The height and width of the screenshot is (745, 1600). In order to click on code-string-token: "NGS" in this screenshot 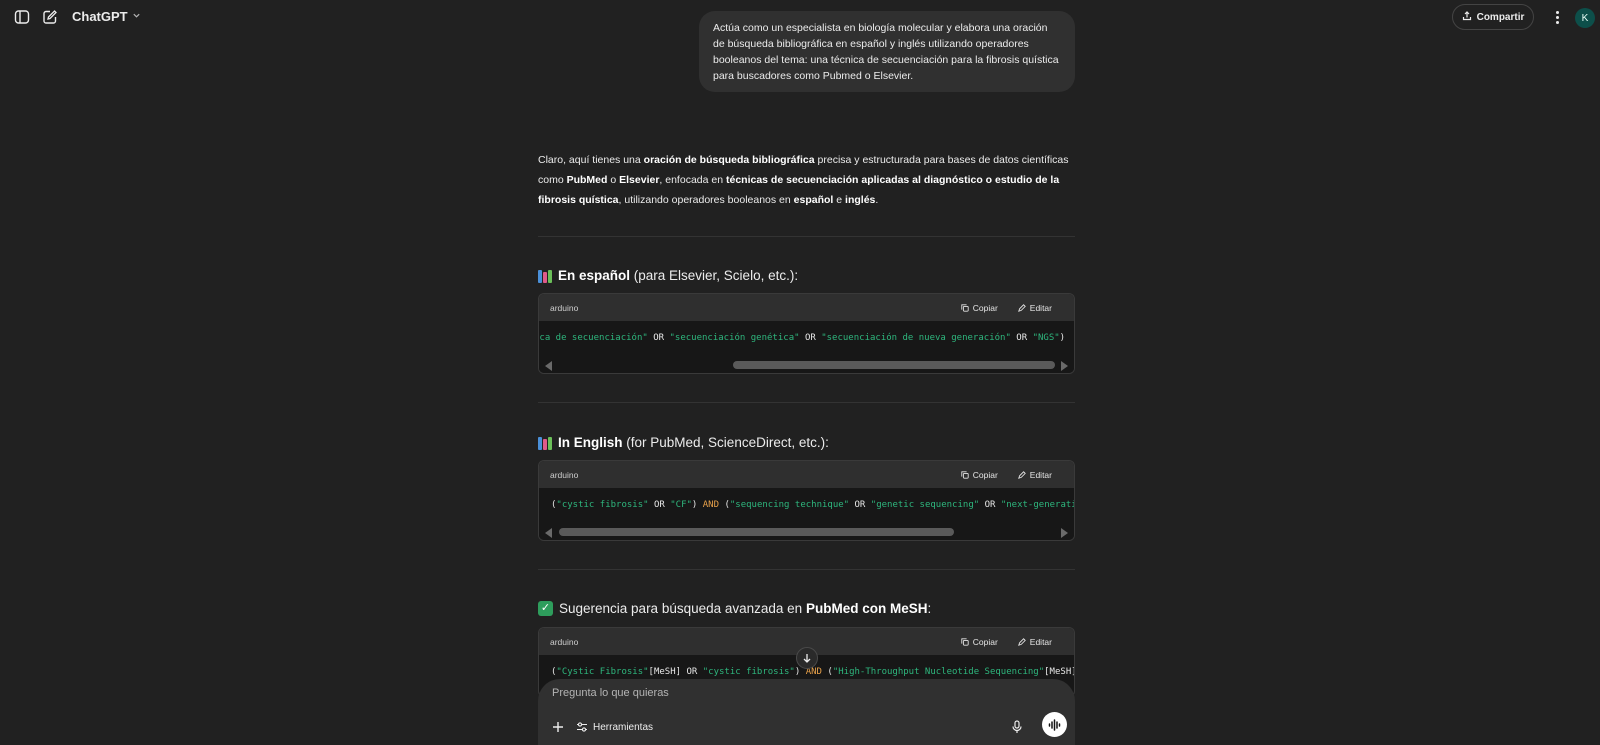, I will do `click(1046, 338)`.